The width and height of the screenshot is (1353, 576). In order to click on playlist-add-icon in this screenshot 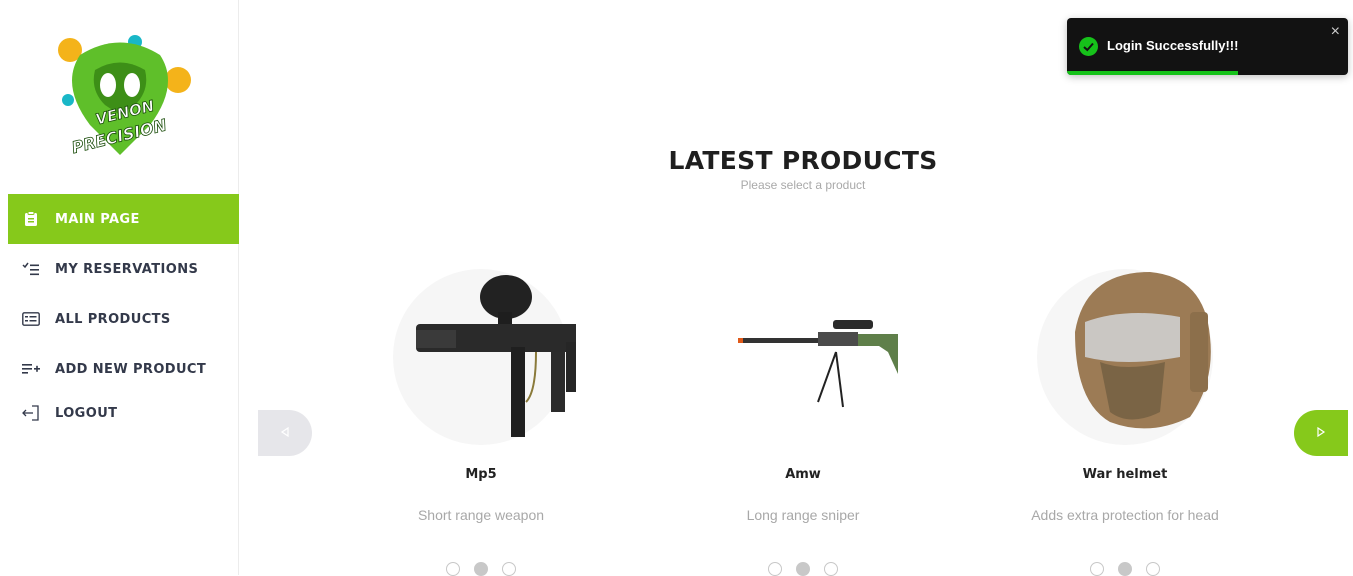, I will do `click(31, 369)`.